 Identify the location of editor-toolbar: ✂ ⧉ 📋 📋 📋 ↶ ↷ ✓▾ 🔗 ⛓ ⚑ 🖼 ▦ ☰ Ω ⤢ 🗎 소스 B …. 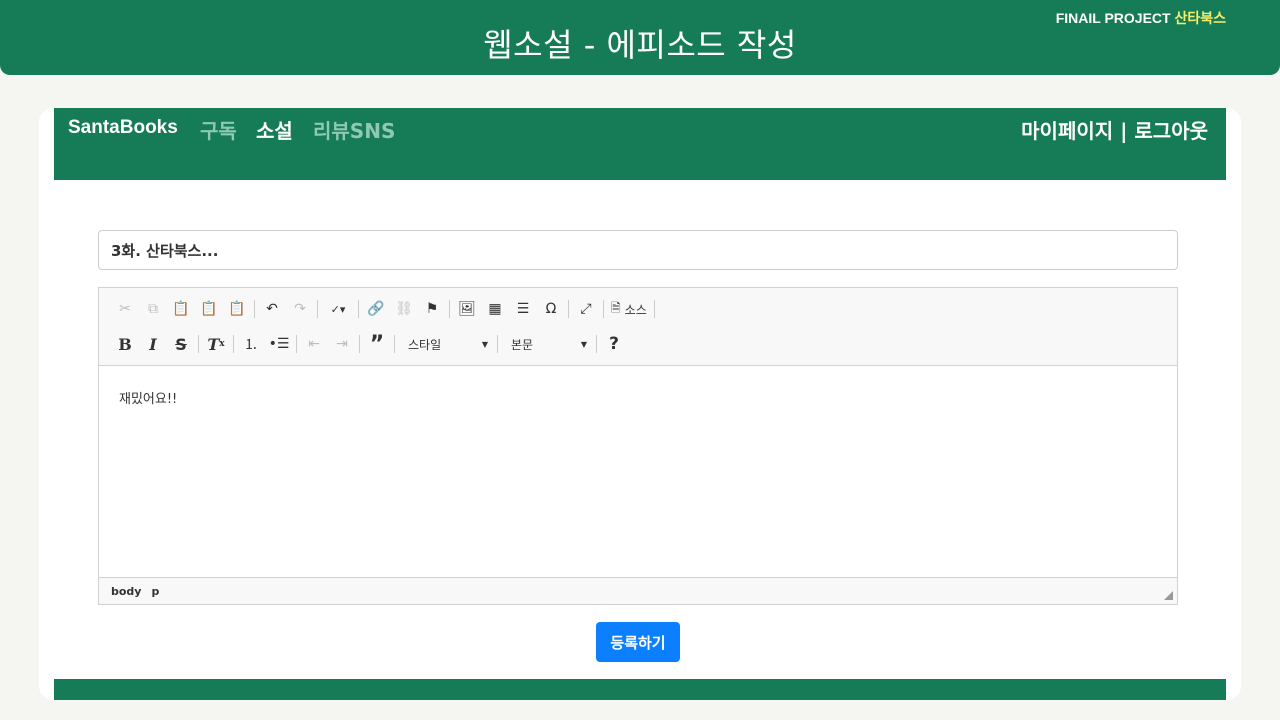
(638, 327).